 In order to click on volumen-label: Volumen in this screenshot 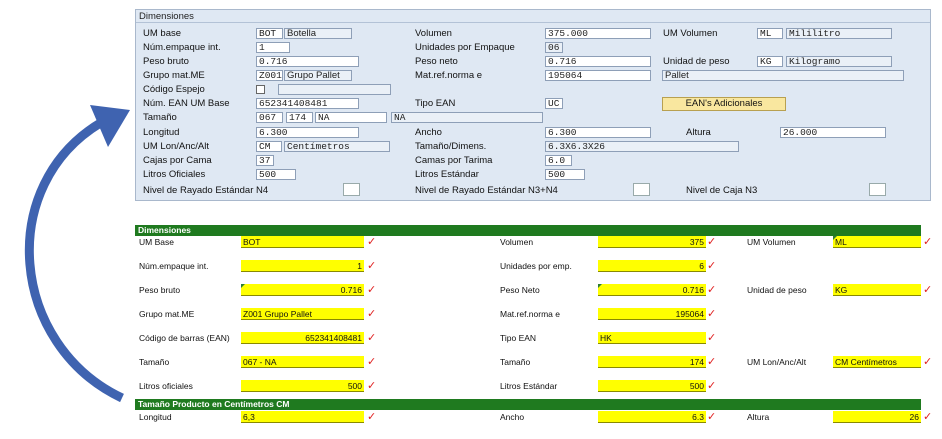, I will do `click(433, 33)`.